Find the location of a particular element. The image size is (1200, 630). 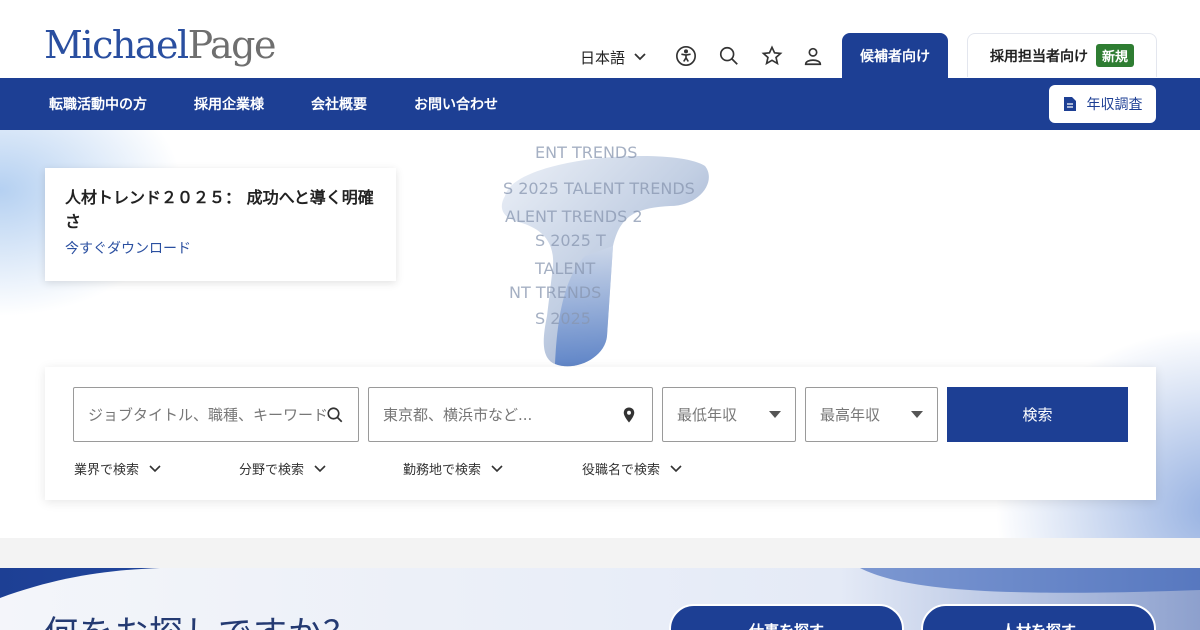

filter-label: 役職名で検索 is located at coordinates (621, 470).